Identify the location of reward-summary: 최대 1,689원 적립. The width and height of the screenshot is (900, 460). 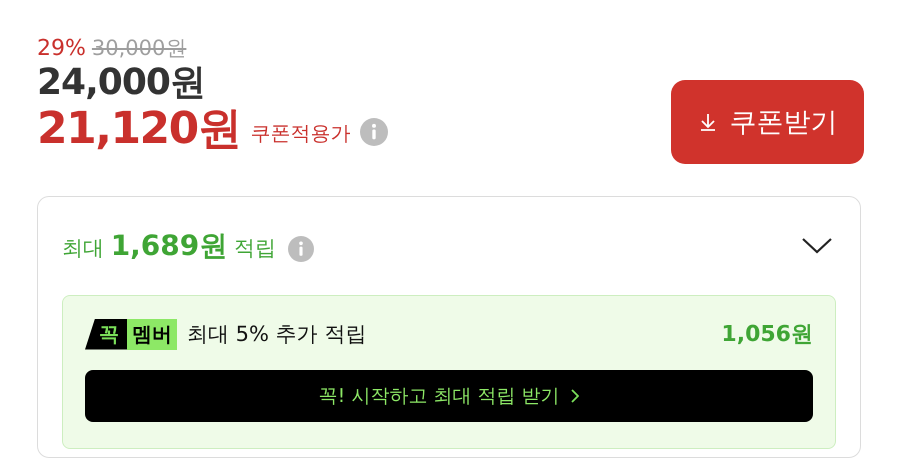
(169, 246).